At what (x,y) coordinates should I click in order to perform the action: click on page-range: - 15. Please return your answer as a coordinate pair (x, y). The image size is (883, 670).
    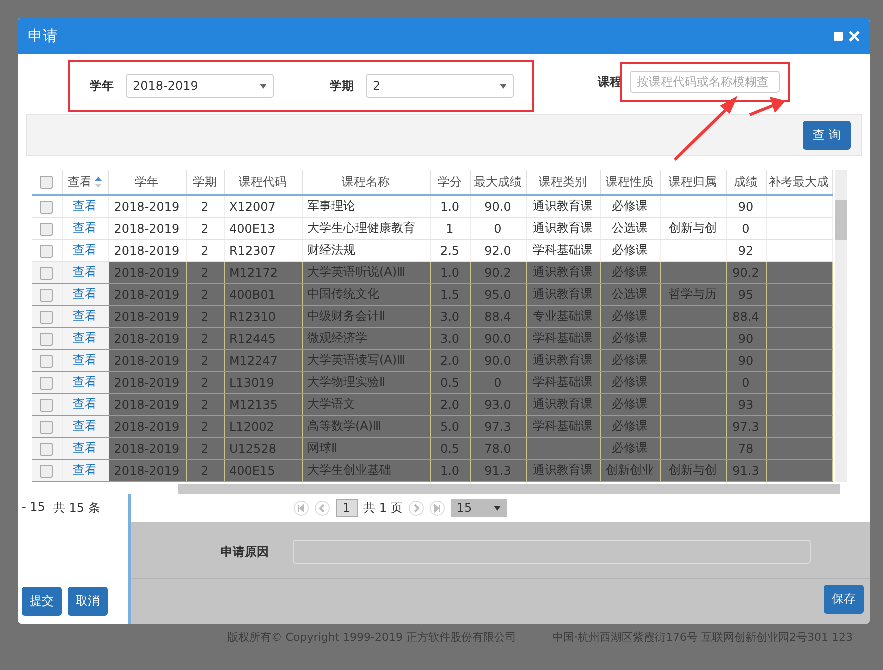
    Looking at the image, I should click on (34, 508).